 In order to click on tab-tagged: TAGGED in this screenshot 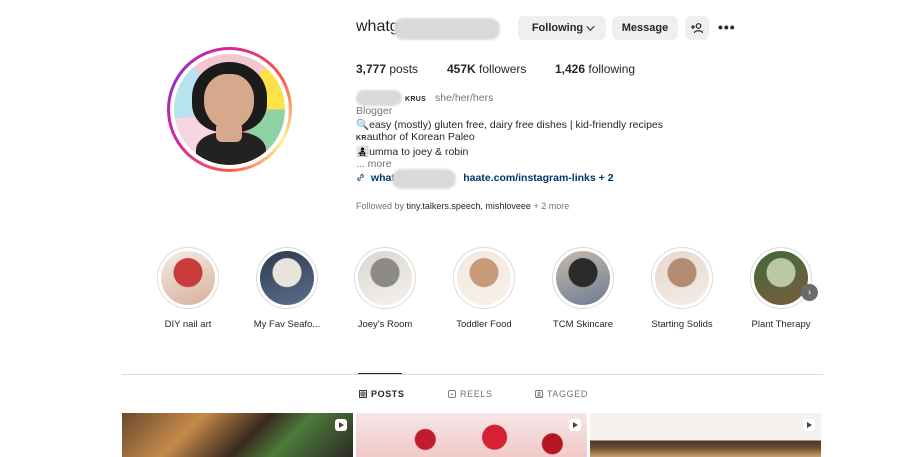, I will do `click(561, 394)`.